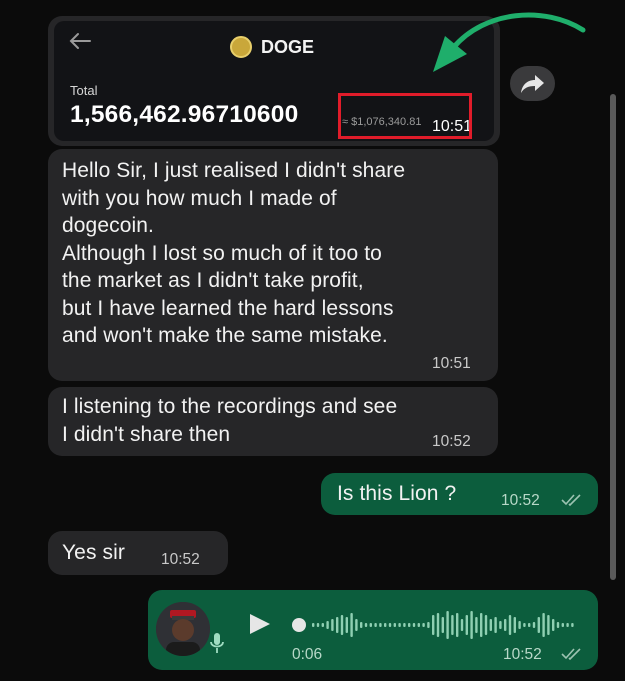  What do you see at coordinates (459, 494) in the screenshot?
I see `outgoing-message: Is this Lion ? 10:52` at bounding box center [459, 494].